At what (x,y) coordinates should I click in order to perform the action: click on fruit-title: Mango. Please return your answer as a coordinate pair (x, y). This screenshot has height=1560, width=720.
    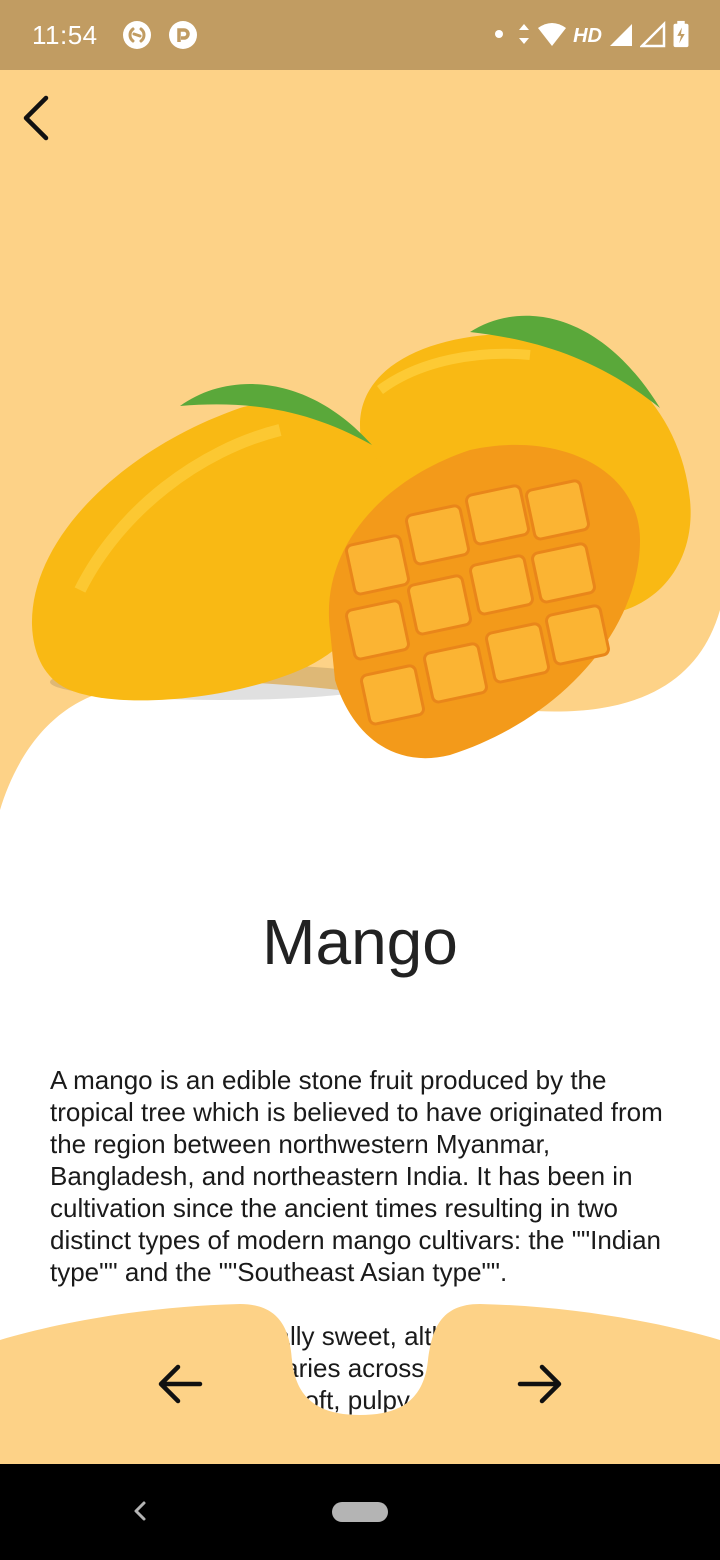
    Looking at the image, I should click on (360, 942).